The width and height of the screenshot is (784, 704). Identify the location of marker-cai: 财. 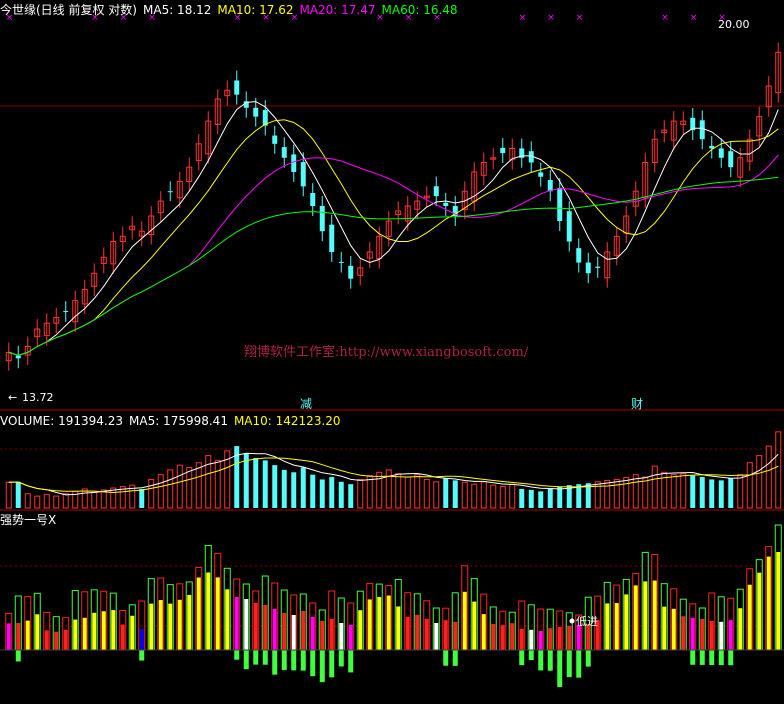
(637, 404).